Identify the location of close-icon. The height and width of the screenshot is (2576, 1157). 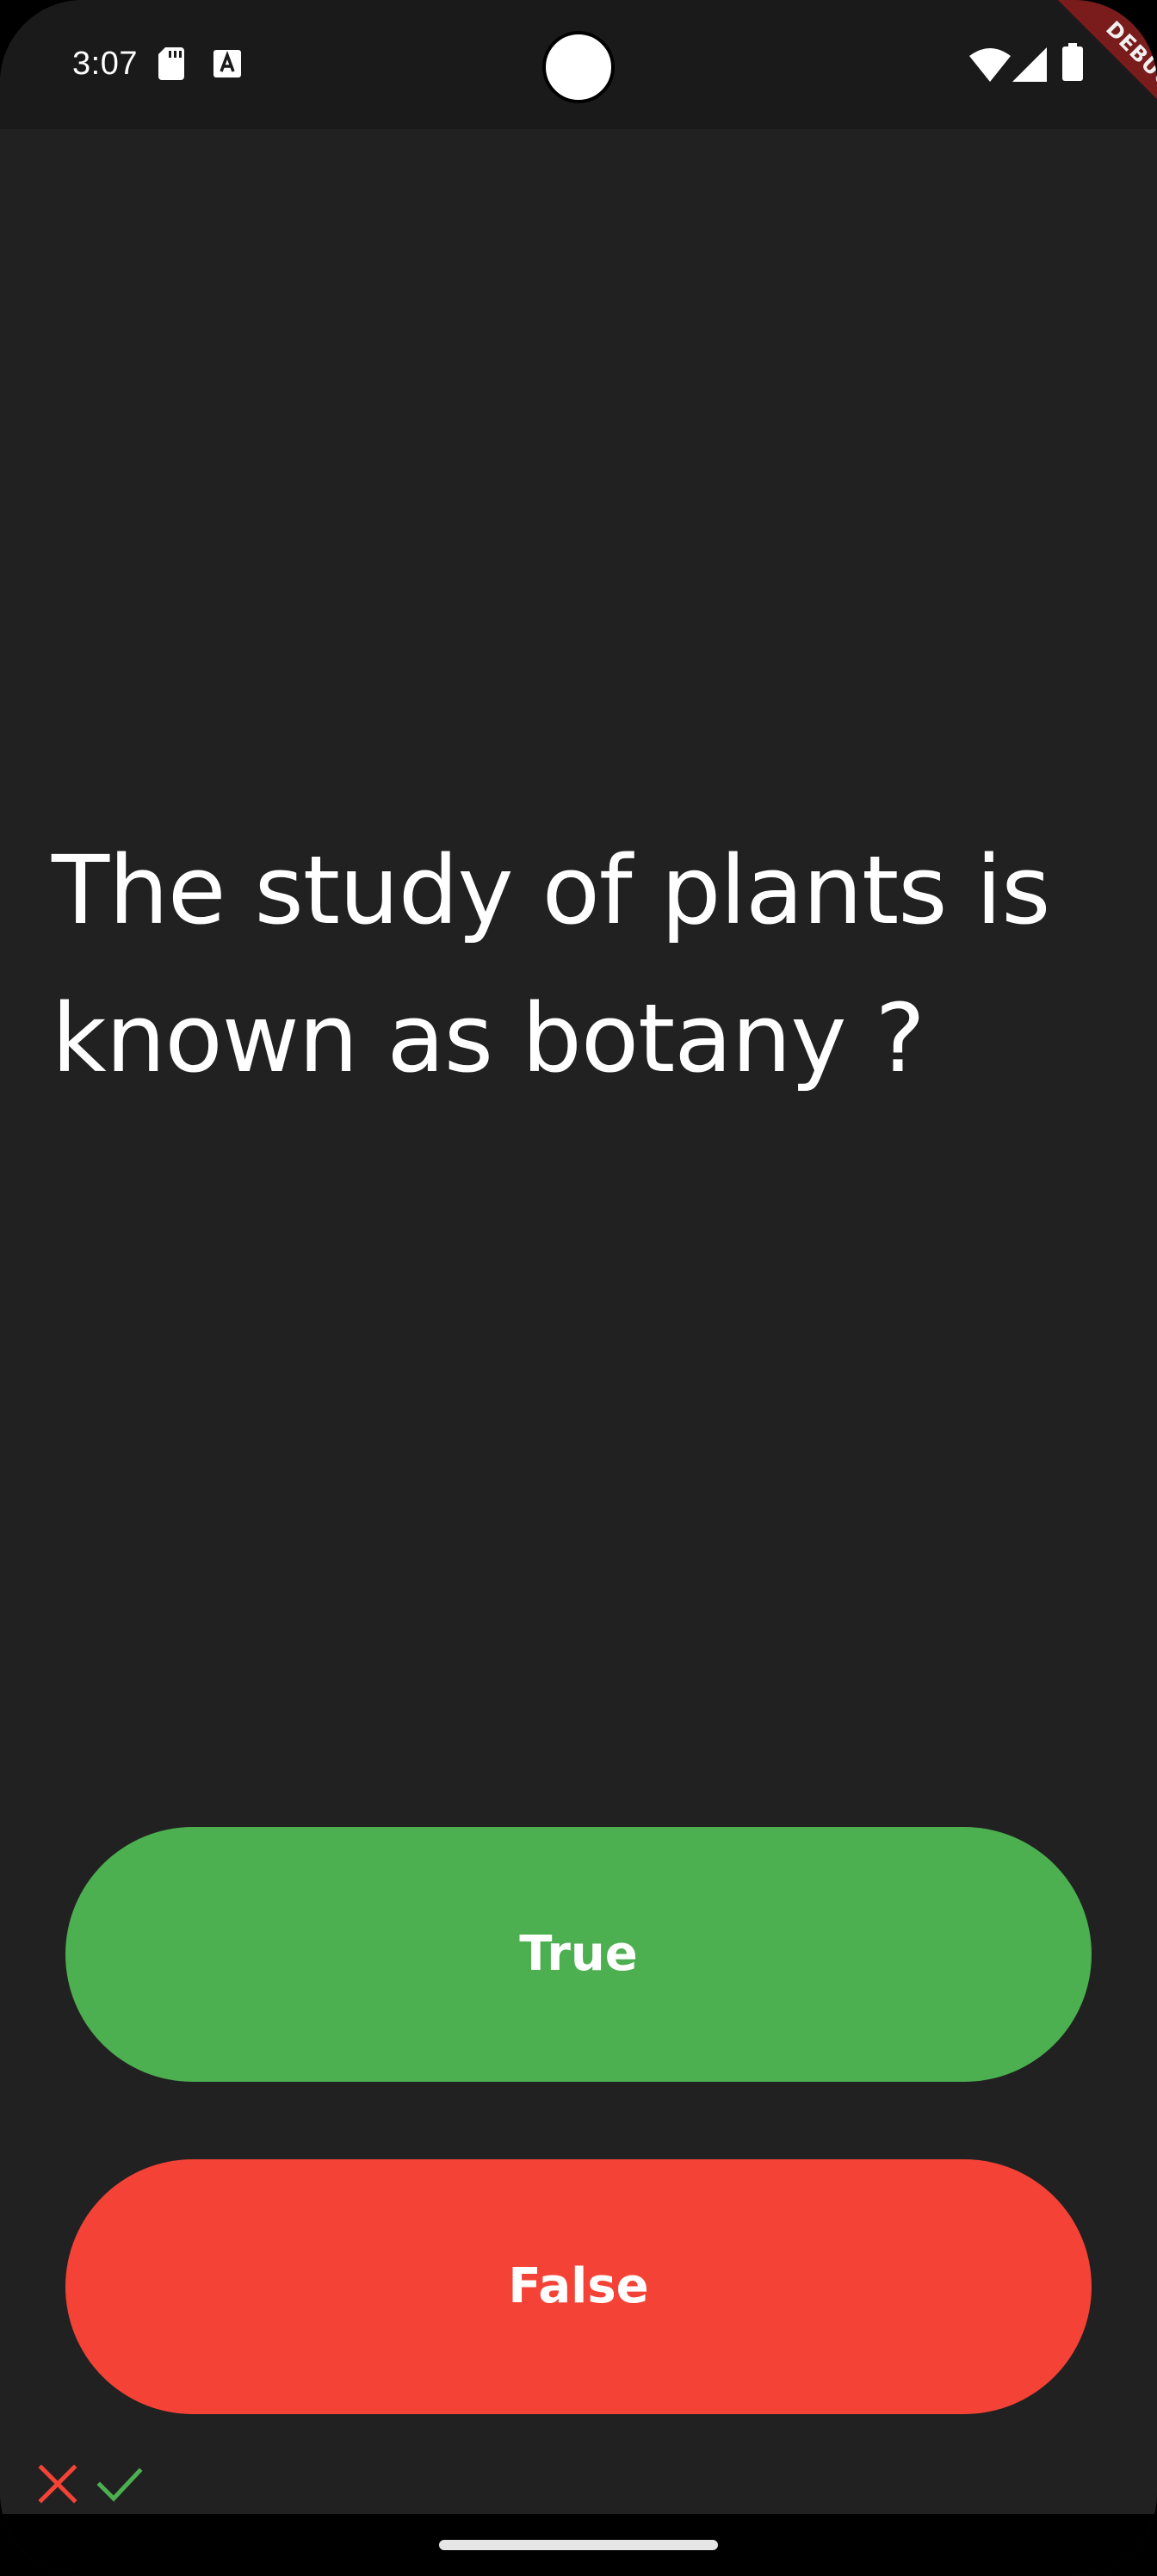
(58, 2484).